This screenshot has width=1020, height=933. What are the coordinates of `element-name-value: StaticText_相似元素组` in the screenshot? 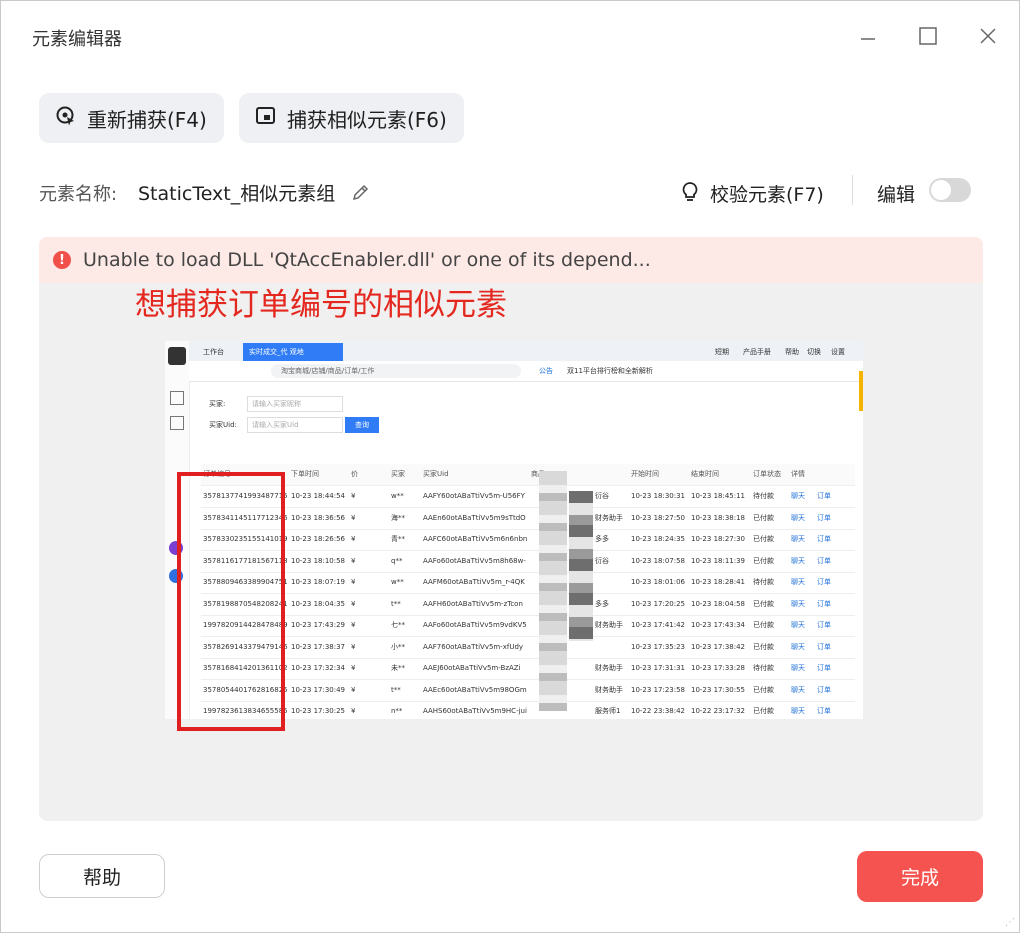 It's located at (237, 194).